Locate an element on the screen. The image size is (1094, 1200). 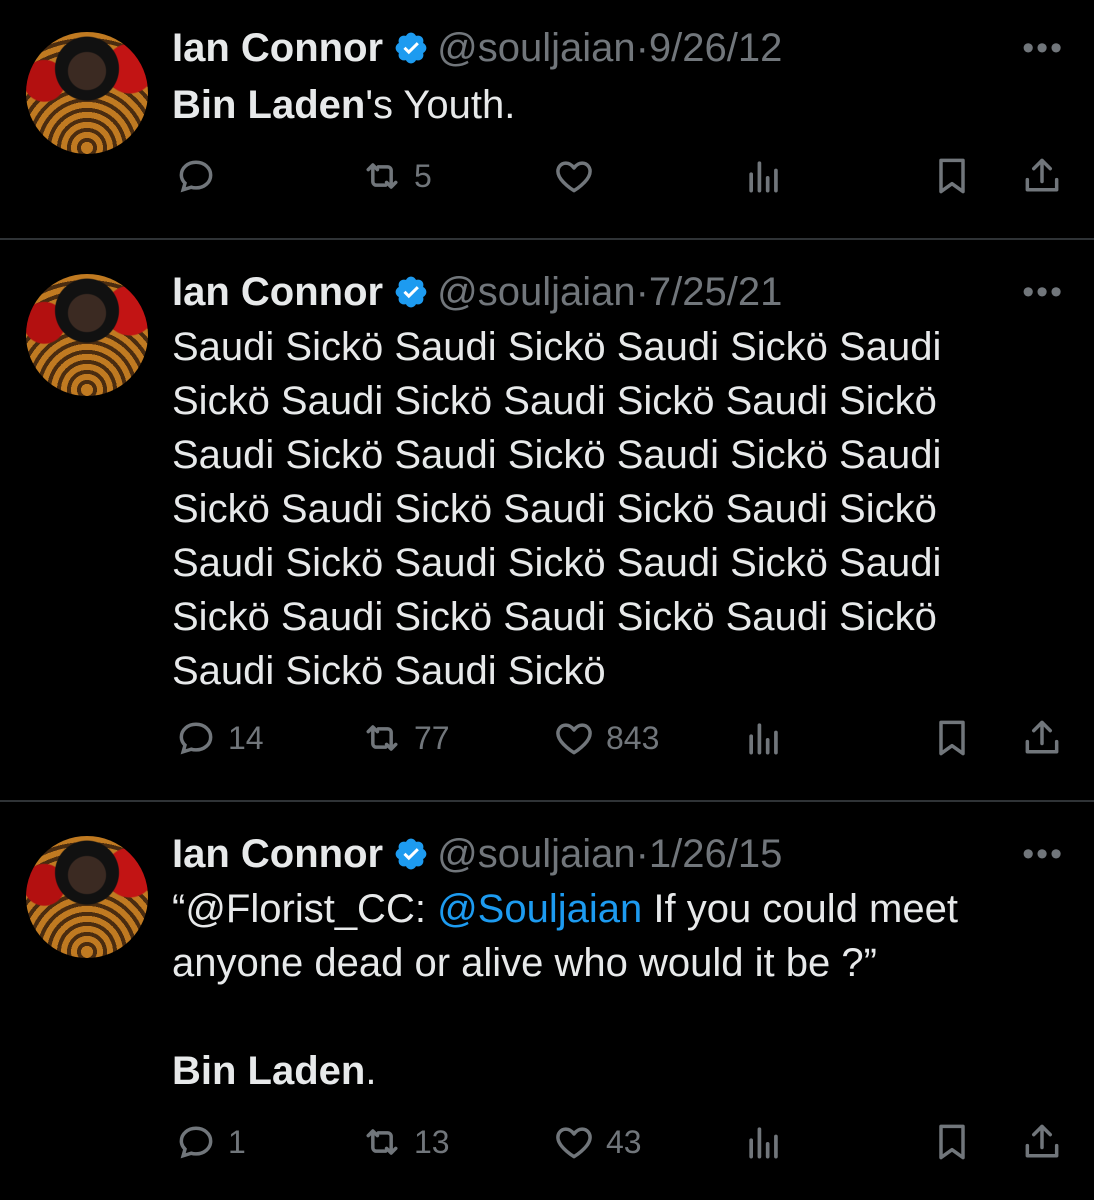
like-count: 43 is located at coordinates (624, 1141).